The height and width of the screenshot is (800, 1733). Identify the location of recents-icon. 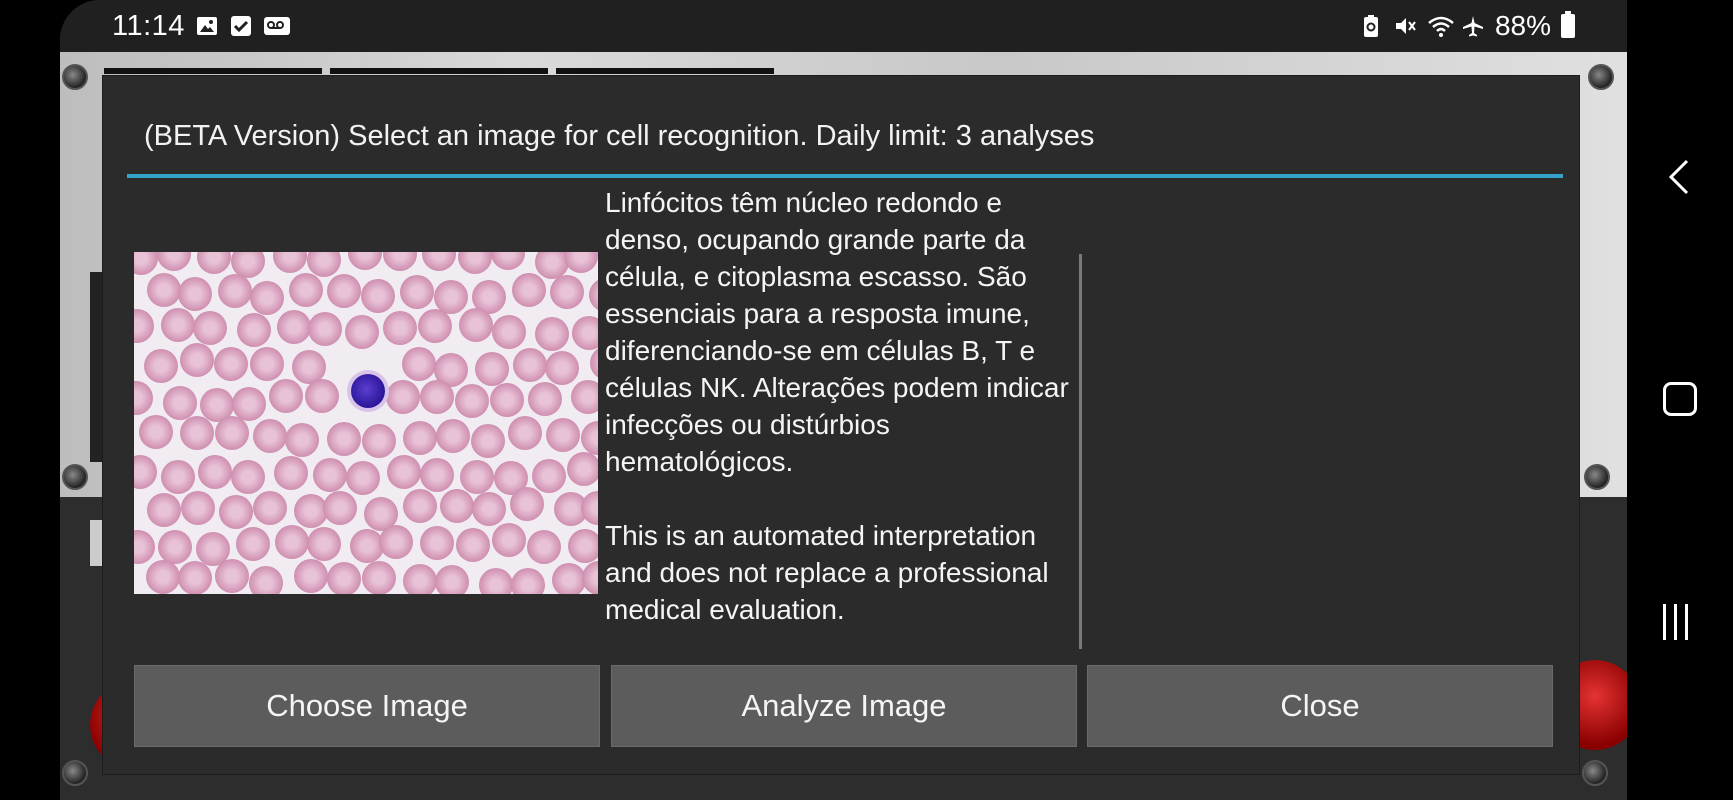
(1675, 622).